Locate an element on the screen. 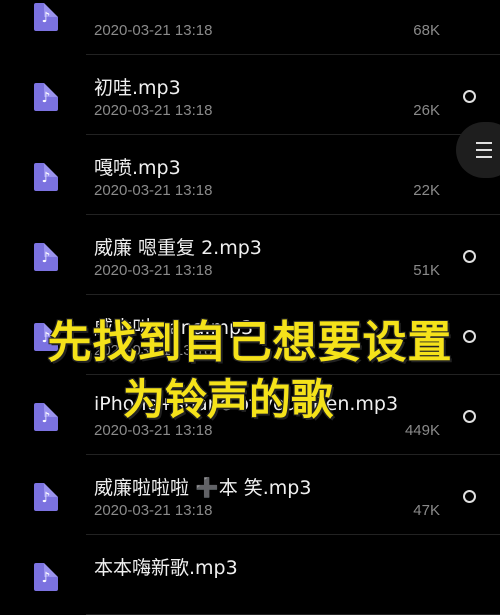 The image size is (500, 615). file-name: 威廉 嗯重复 2.mp3 is located at coordinates (178, 248).